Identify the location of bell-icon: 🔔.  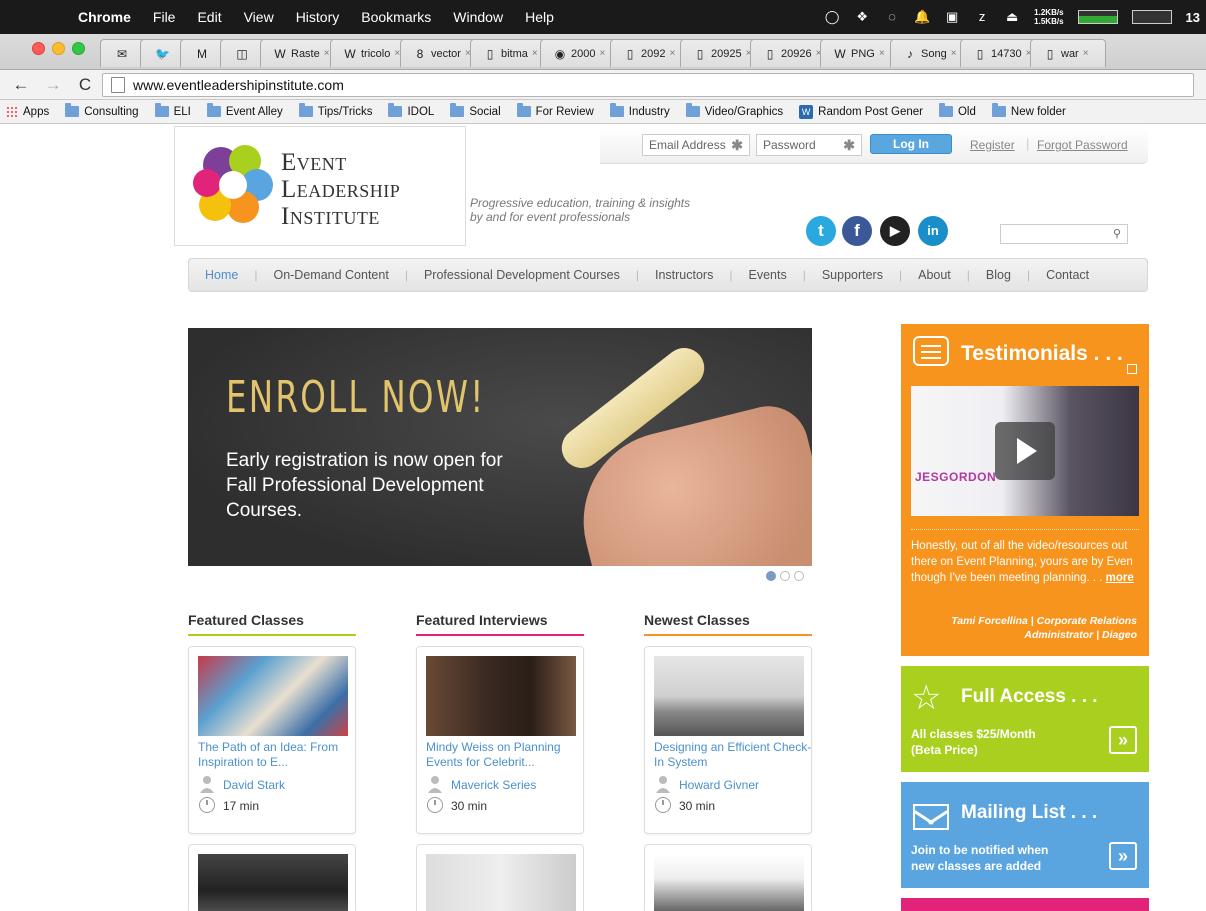
(922, 17).